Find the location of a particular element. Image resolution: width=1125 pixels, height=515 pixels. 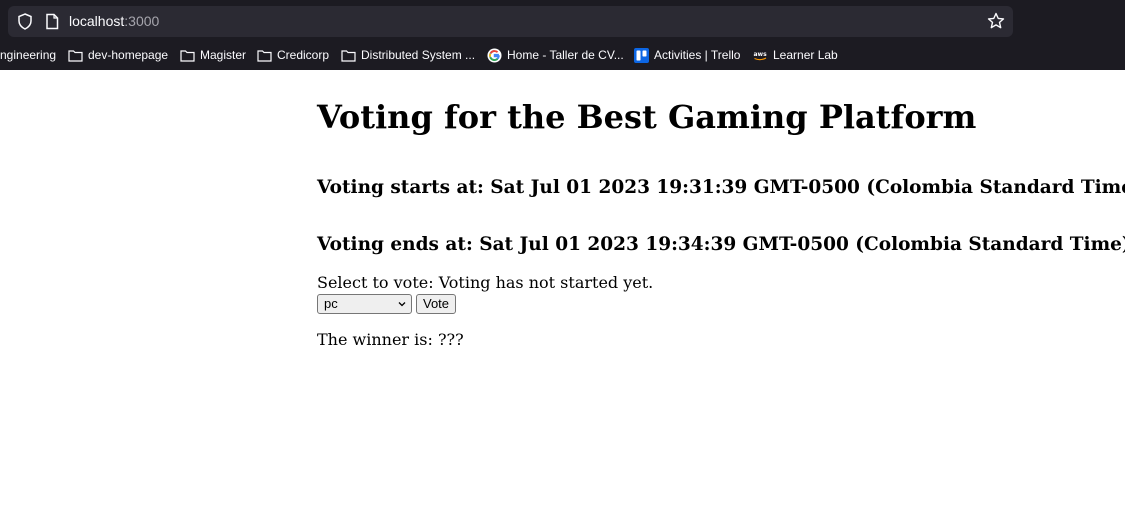

bookmark-item: Magister is located at coordinates (213, 55).